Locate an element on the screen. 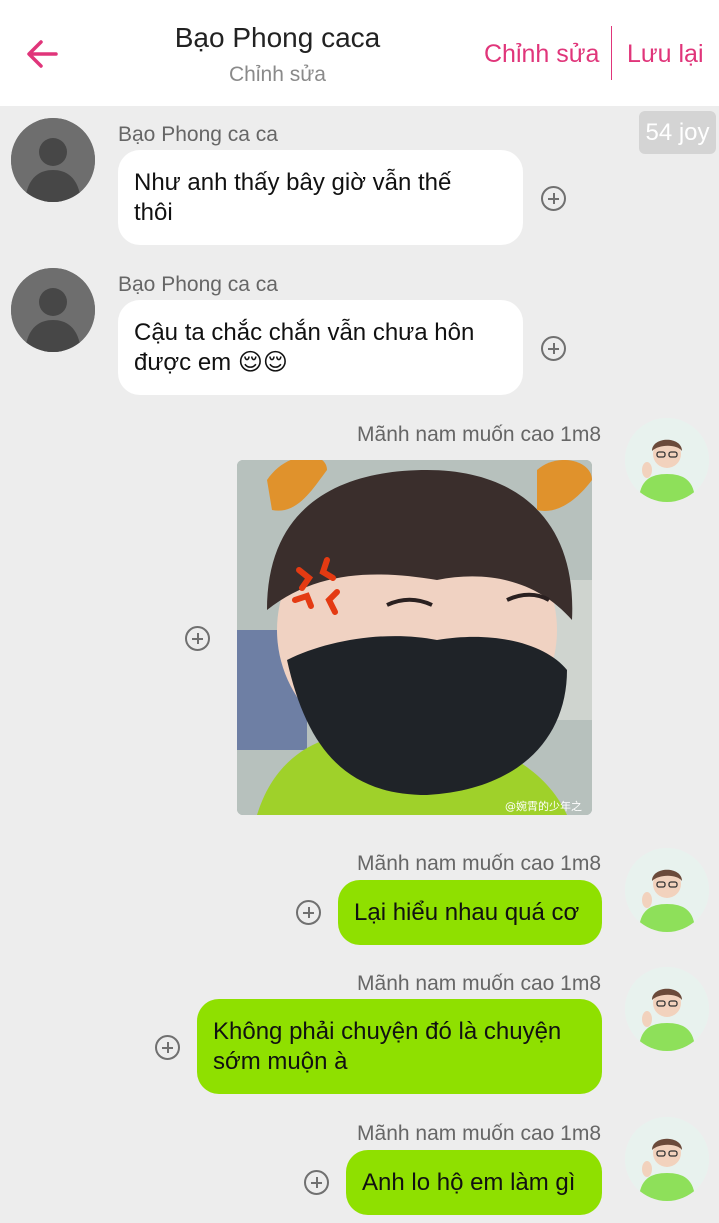 This screenshot has width=719, height=1223. photo-watermark: @婉霄的少年之 is located at coordinates (543, 806).